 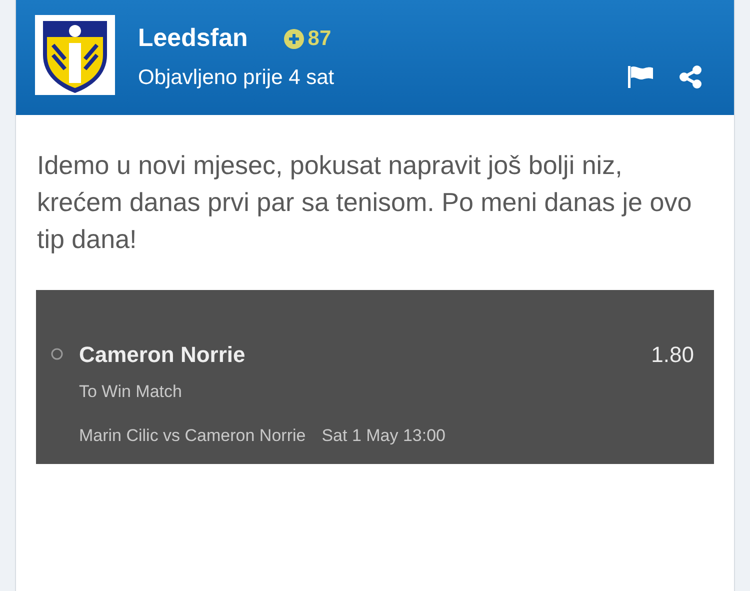 What do you see at coordinates (192, 435) in the screenshot?
I see `match-name: Marin Cilic vs Cameron Norrie` at bounding box center [192, 435].